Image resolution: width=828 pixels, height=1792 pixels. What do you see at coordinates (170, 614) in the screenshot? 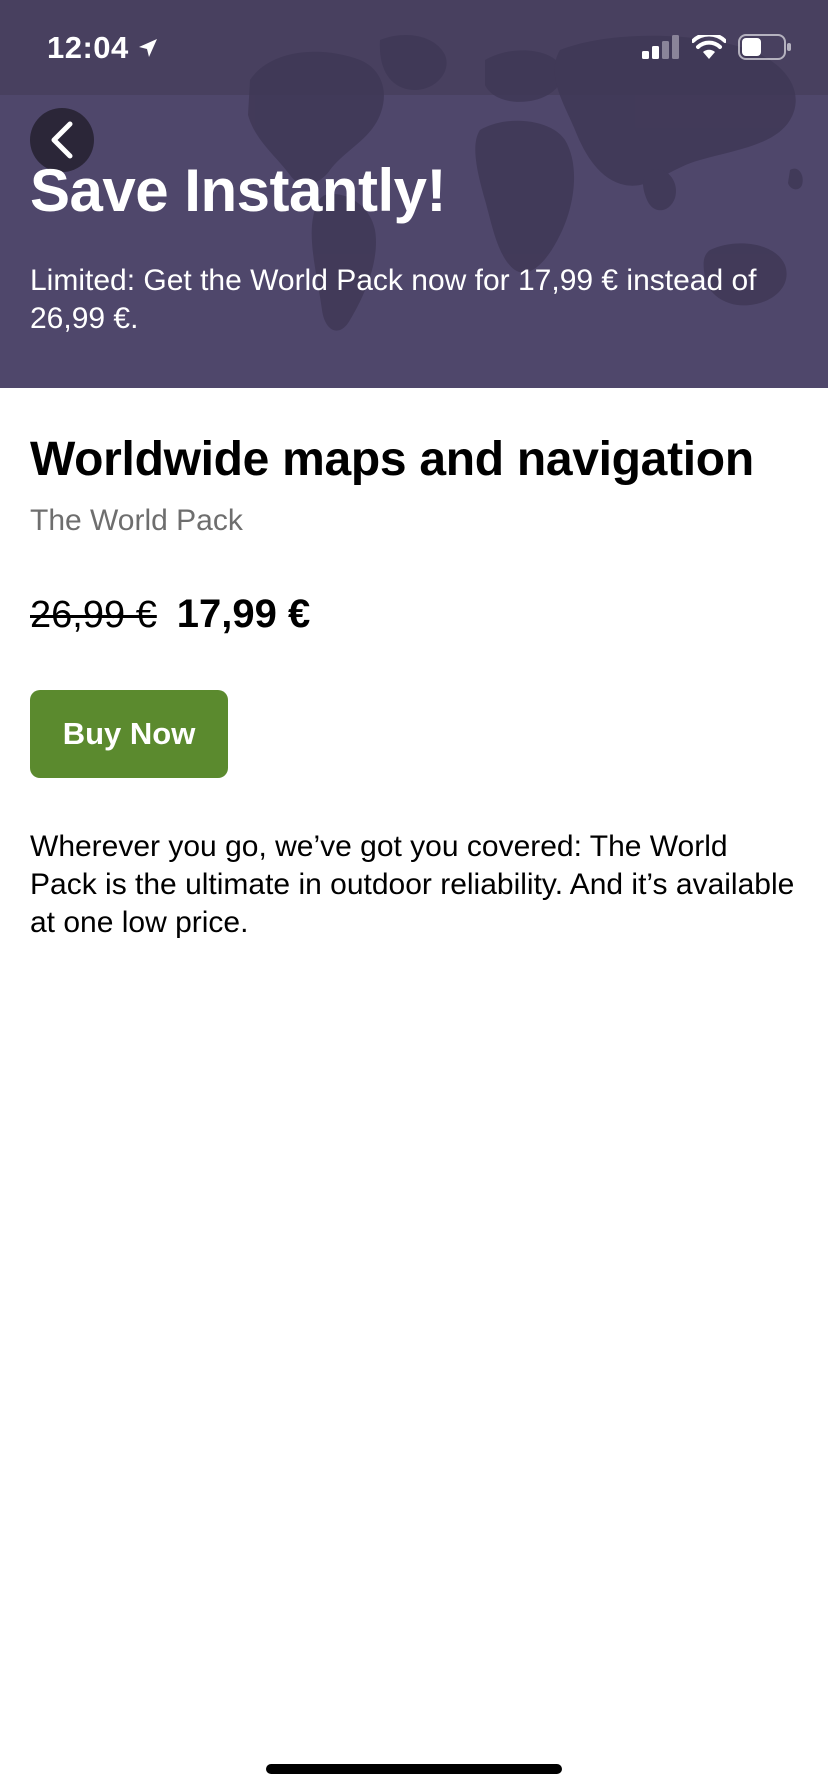
I see `price-row: 26,99 € 17,99 €` at bounding box center [170, 614].